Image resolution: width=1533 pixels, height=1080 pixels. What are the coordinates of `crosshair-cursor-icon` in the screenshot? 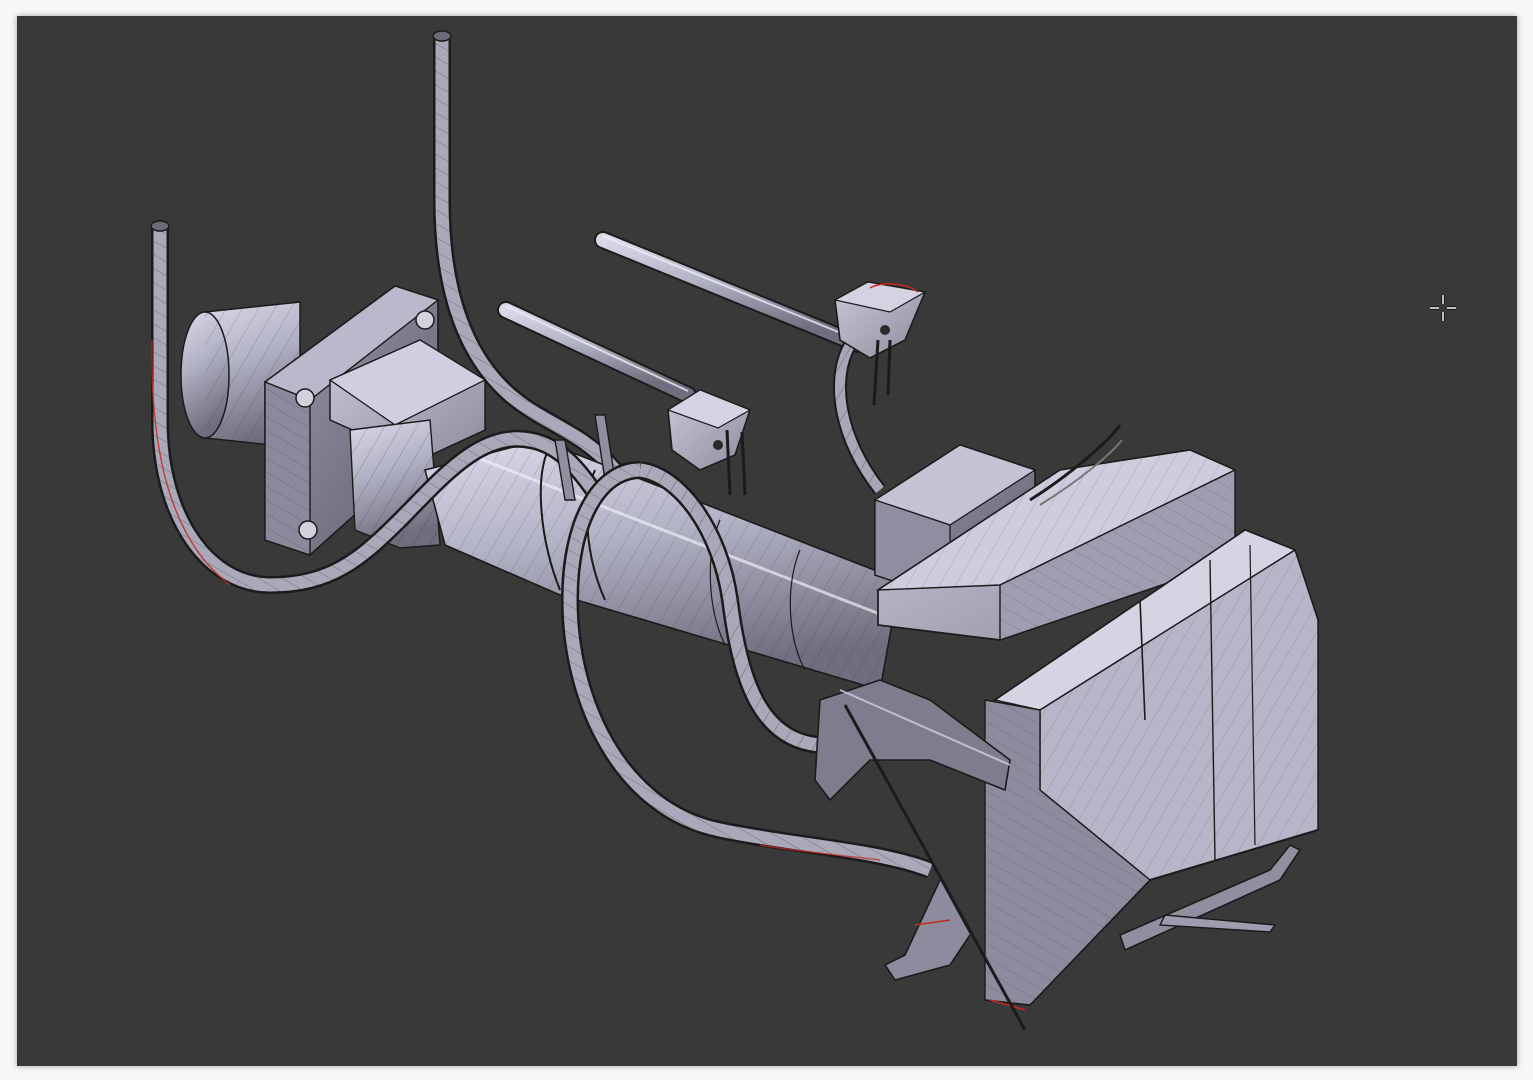 It's located at (1443, 308).